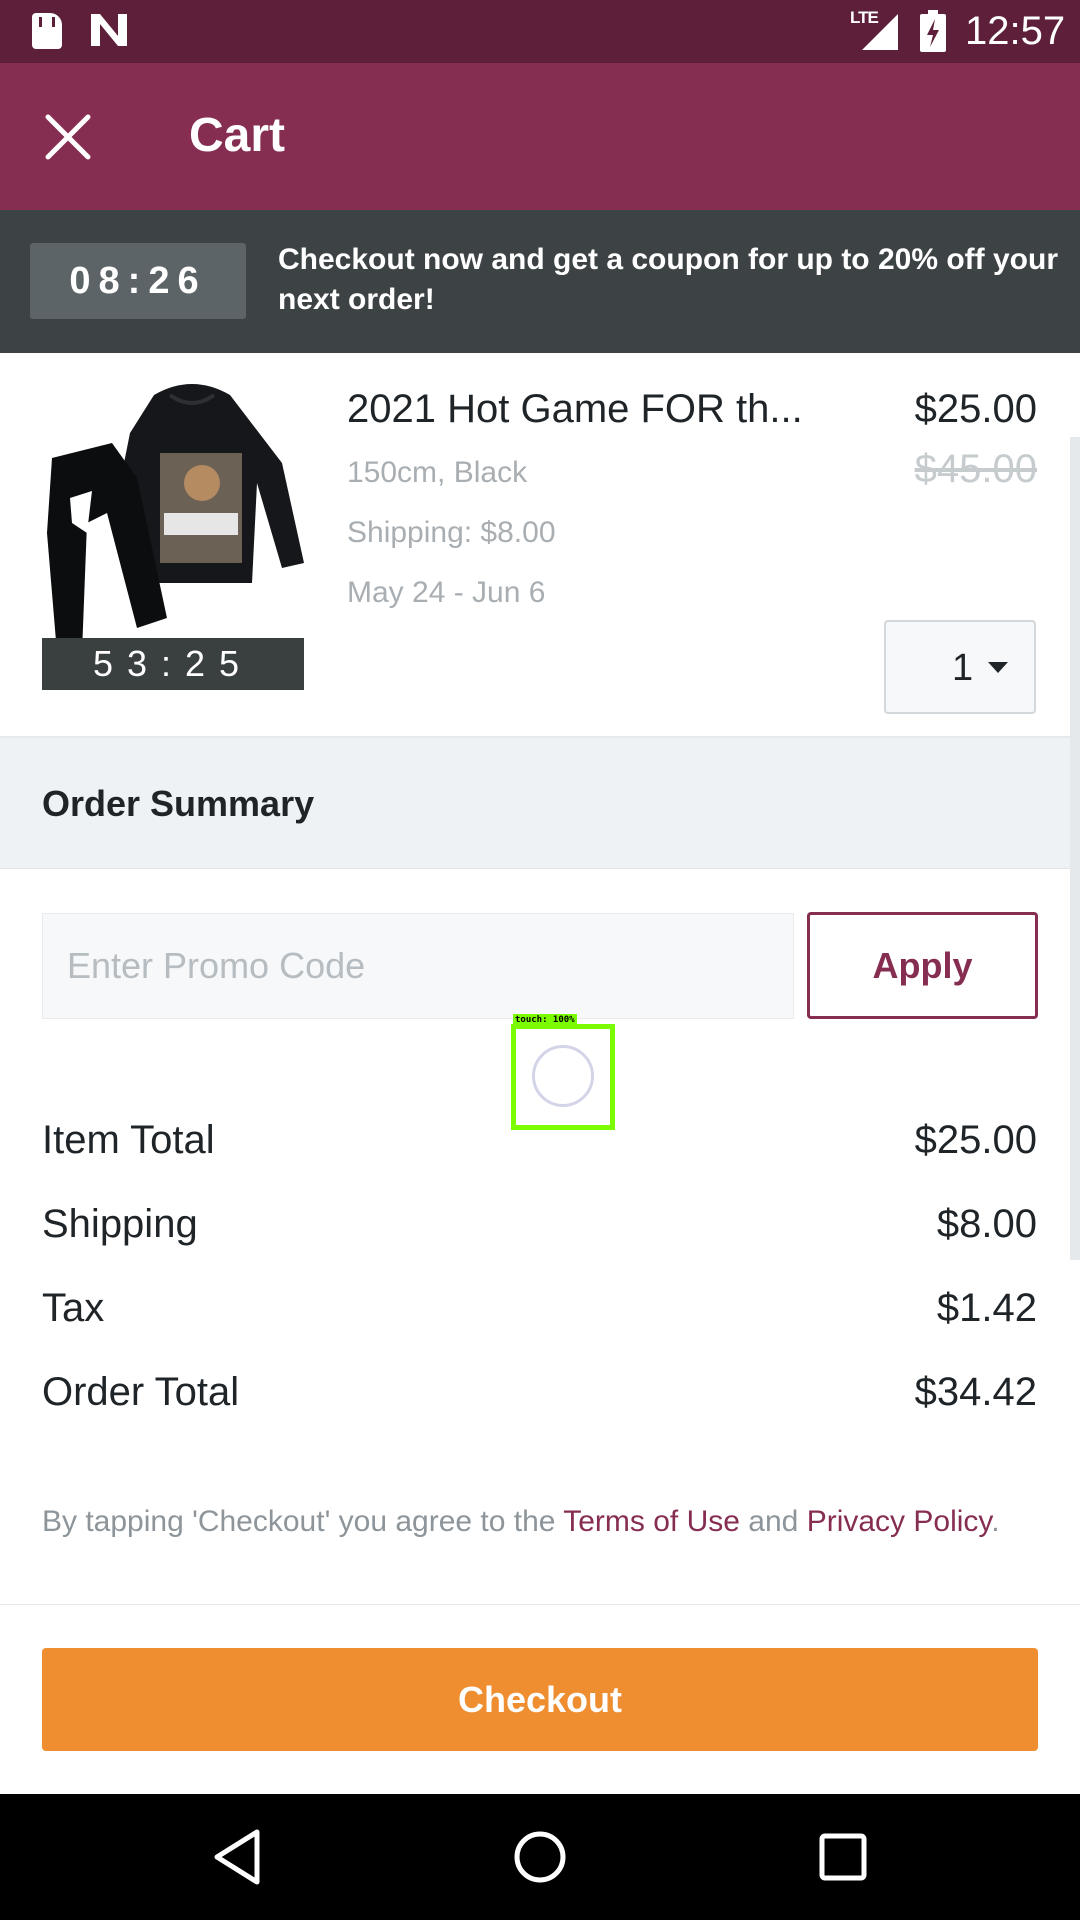 Image resolution: width=1080 pixels, height=1920 pixels. What do you see at coordinates (933, 31) in the screenshot?
I see `battery-charging-icon` at bounding box center [933, 31].